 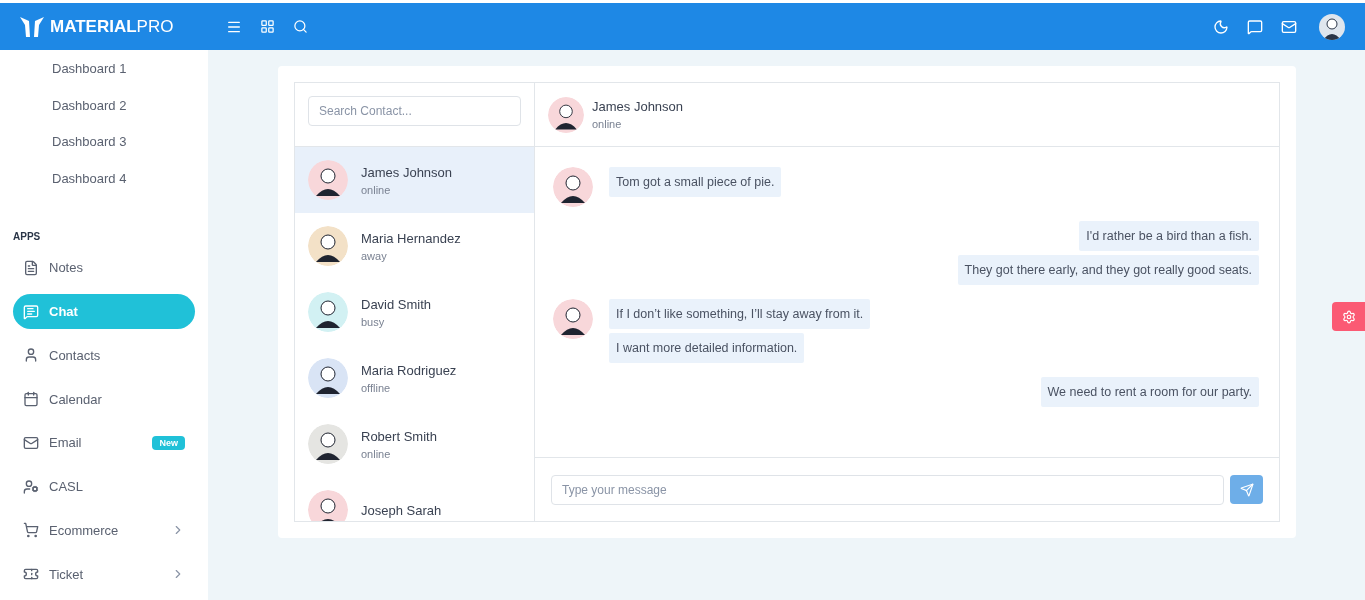 I want to click on sidebar-link: Dashboard 1, so click(x=104, y=68).